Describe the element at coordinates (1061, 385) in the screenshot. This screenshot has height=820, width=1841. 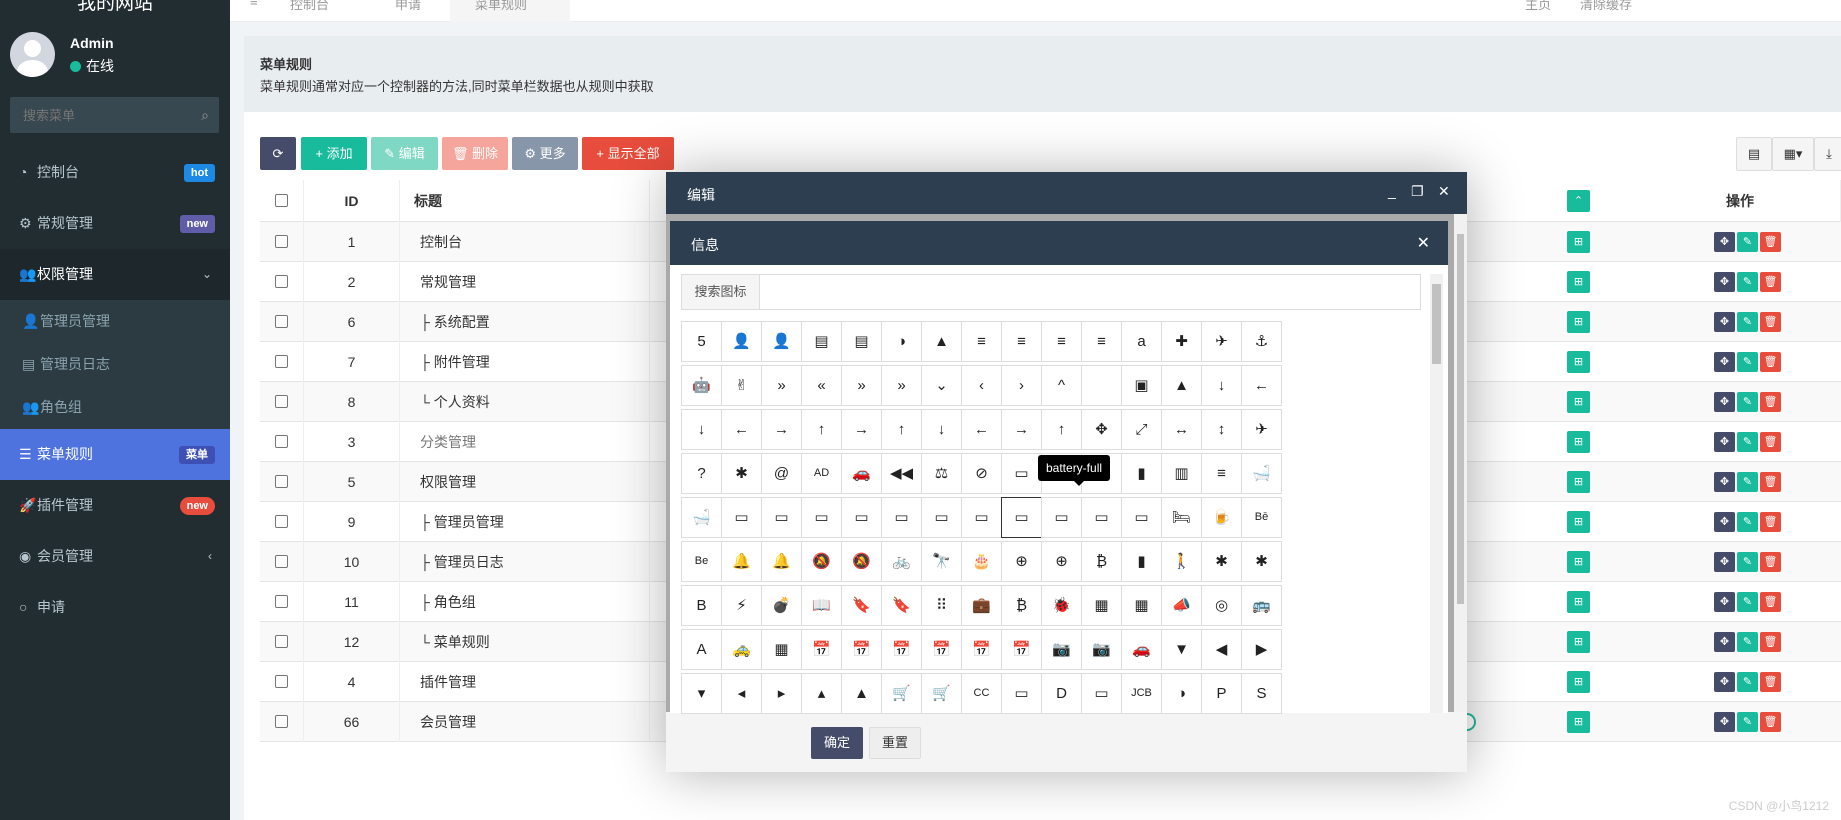
I see `icon-option: ^` at that location.